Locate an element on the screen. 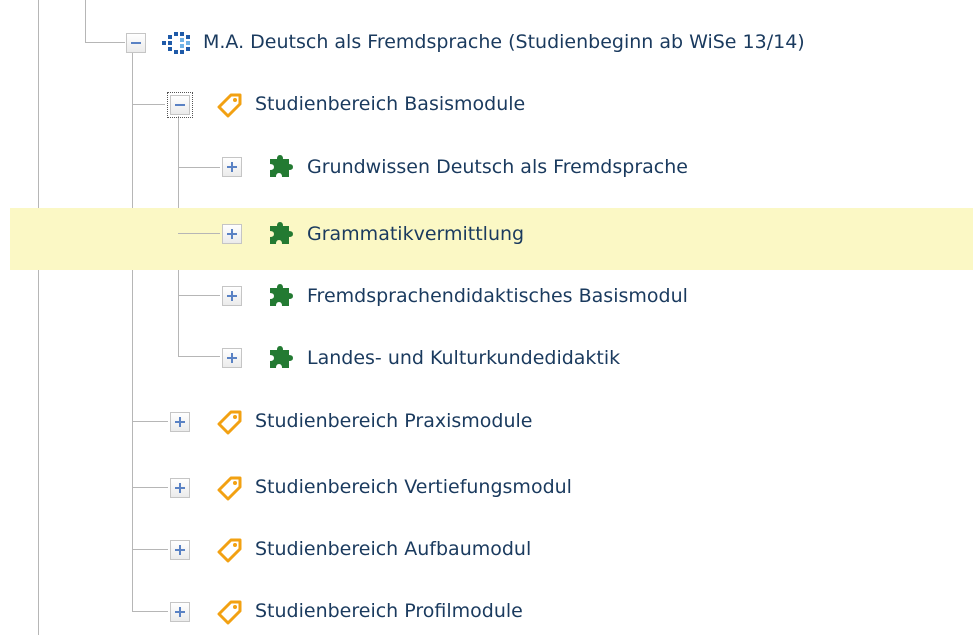  tree-node-label: Fremdsprachendidaktisches Basismodul is located at coordinates (497, 296).